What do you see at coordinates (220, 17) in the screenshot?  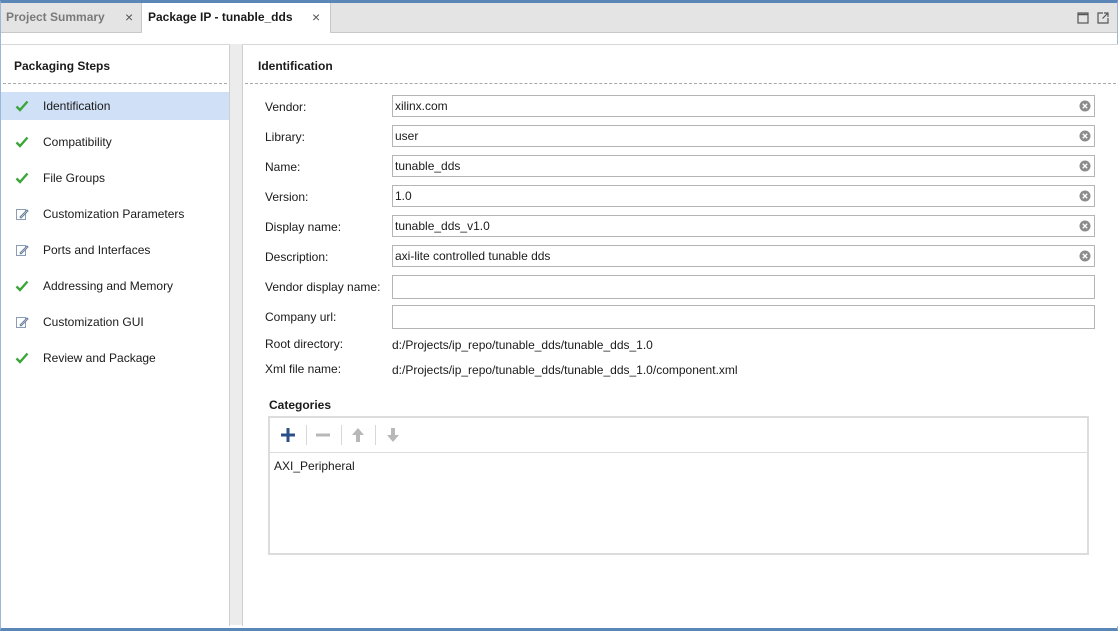 I see `tab-label: Package IP - tunable_dds` at bounding box center [220, 17].